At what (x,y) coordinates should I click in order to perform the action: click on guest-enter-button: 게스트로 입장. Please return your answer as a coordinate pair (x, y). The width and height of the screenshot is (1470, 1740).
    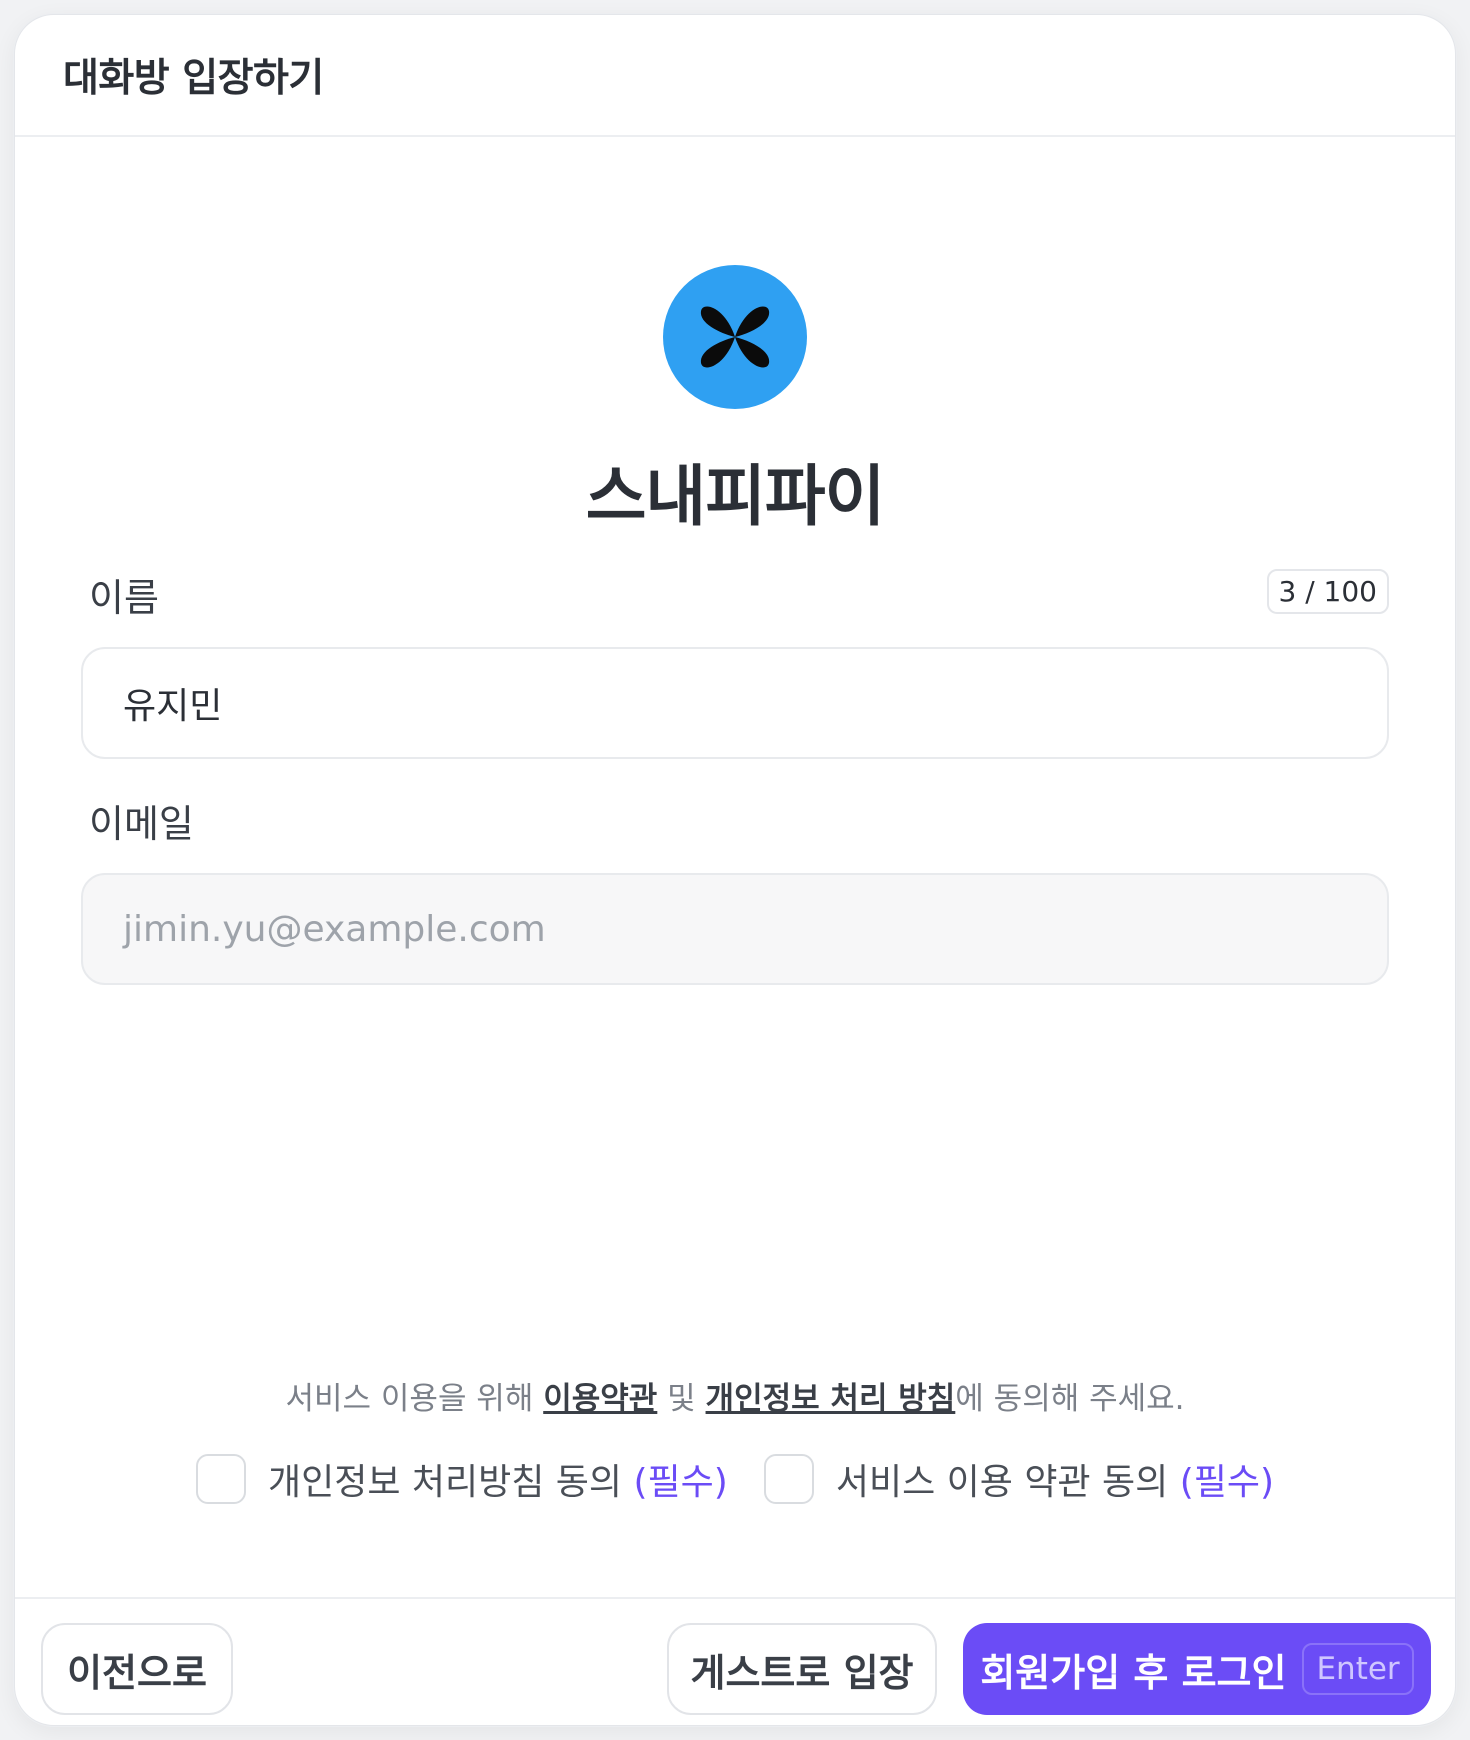
    Looking at the image, I should click on (802, 1669).